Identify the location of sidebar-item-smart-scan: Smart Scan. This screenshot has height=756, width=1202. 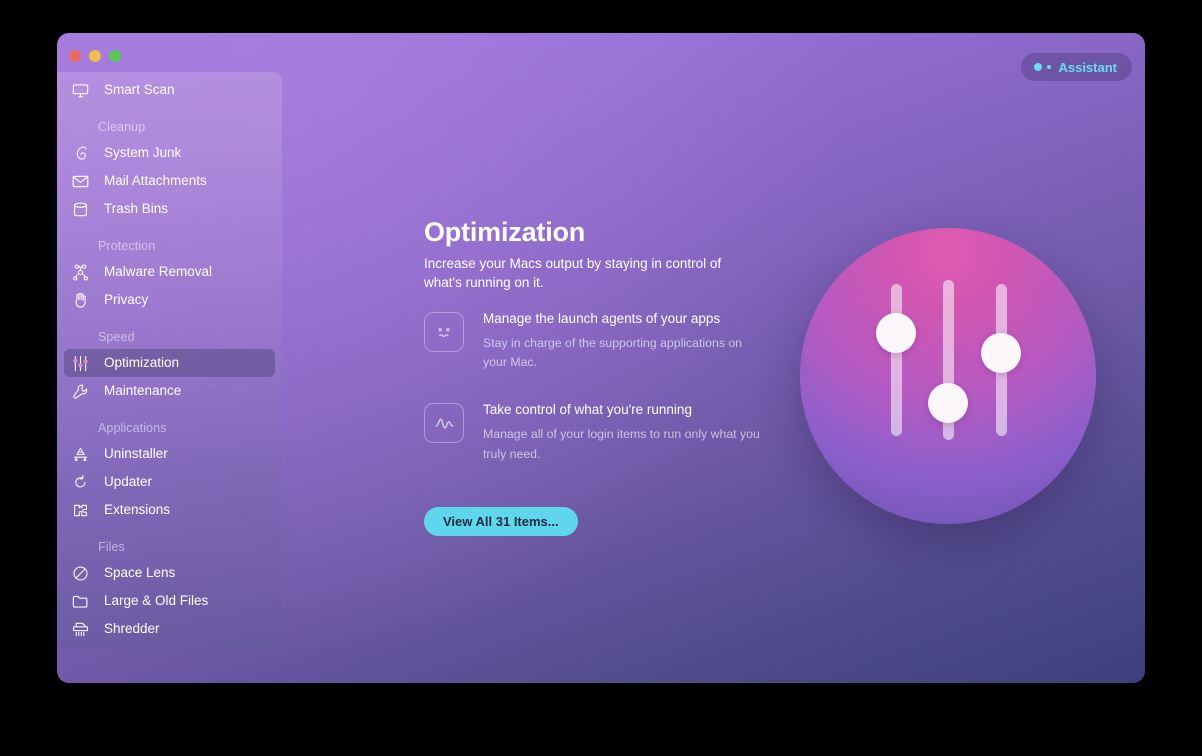
(169, 90).